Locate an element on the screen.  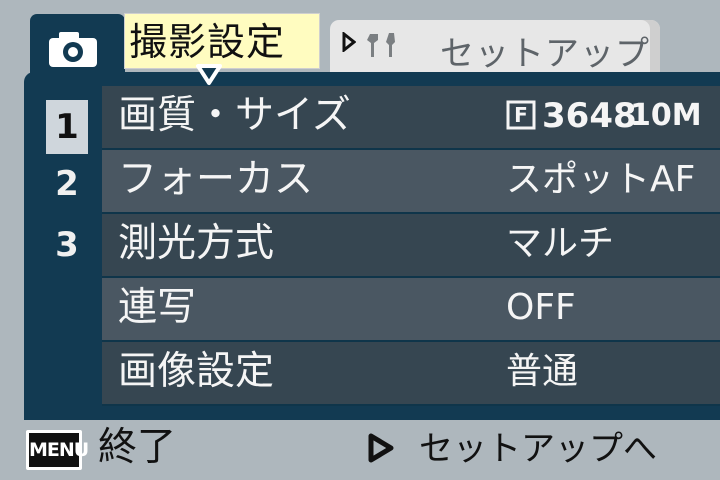
quality-size-label: 画質・サイズ is located at coordinates (234, 115).